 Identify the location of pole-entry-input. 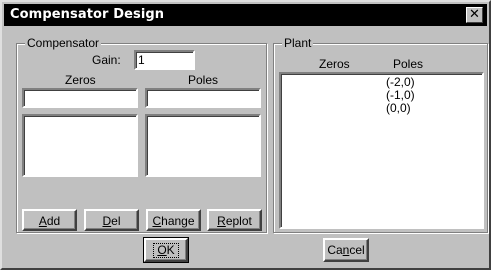
(203, 98).